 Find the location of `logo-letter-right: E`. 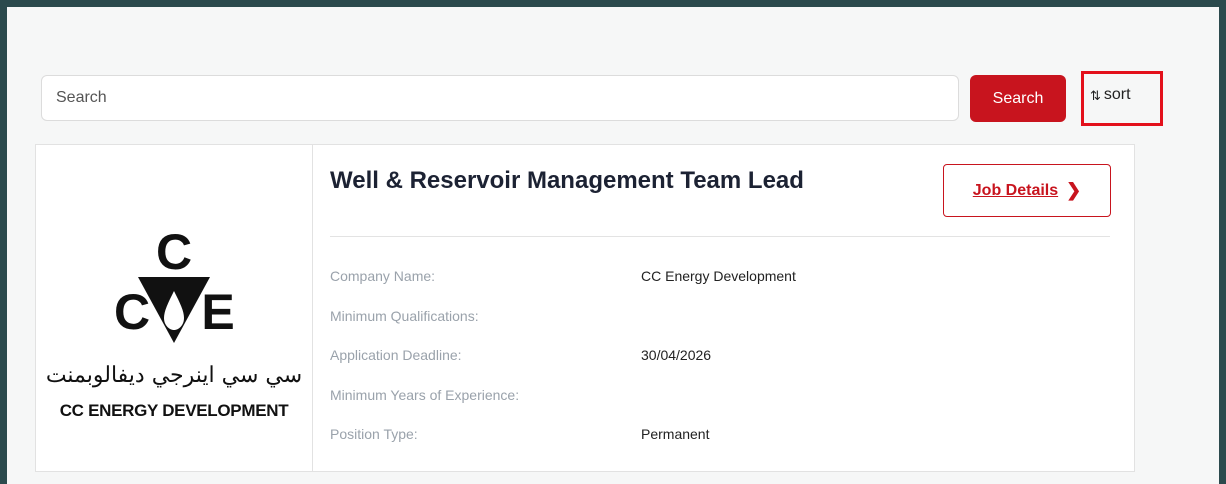

logo-letter-right: E is located at coordinates (217, 312).